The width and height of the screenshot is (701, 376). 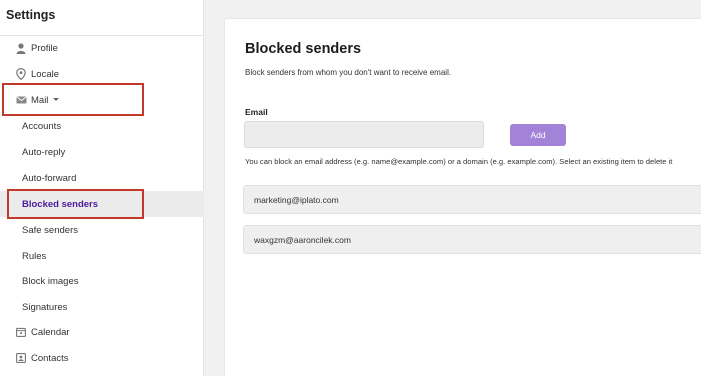 What do you see at coordinates (21, 74) in the screenshot?
I see `location-pin-icon` at bounding box center [21, 74].